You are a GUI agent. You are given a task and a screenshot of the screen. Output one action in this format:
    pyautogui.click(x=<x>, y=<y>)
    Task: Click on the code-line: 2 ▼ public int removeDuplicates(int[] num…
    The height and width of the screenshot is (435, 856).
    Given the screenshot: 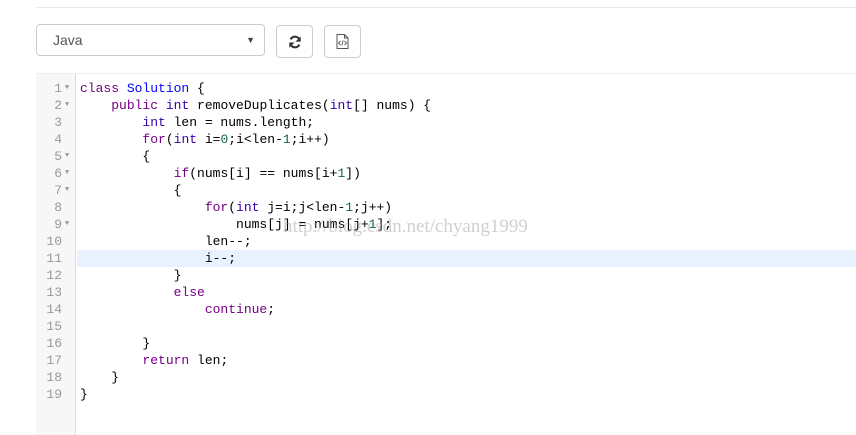 What is the action you would take?
    pyautogui.click(x=446, y=105)
    